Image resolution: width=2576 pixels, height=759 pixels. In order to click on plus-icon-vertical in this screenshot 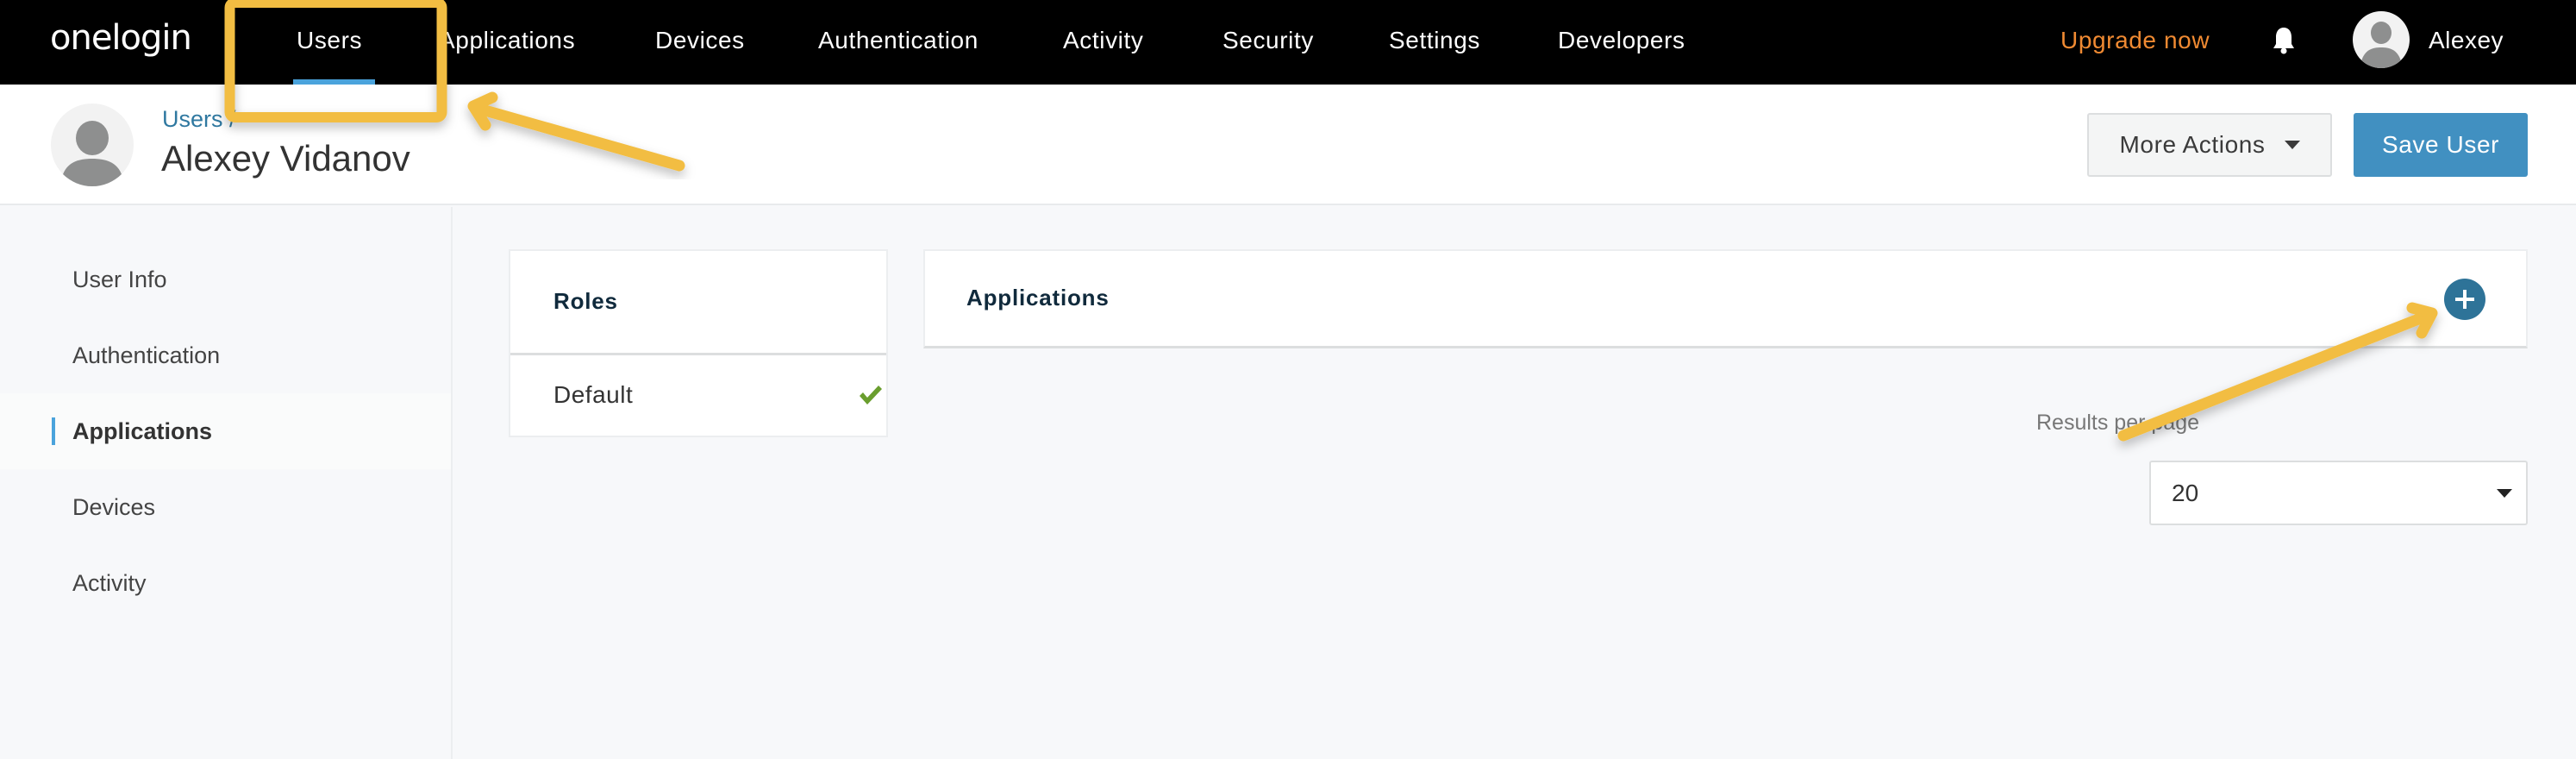, I will do `click(2465, 299)`.